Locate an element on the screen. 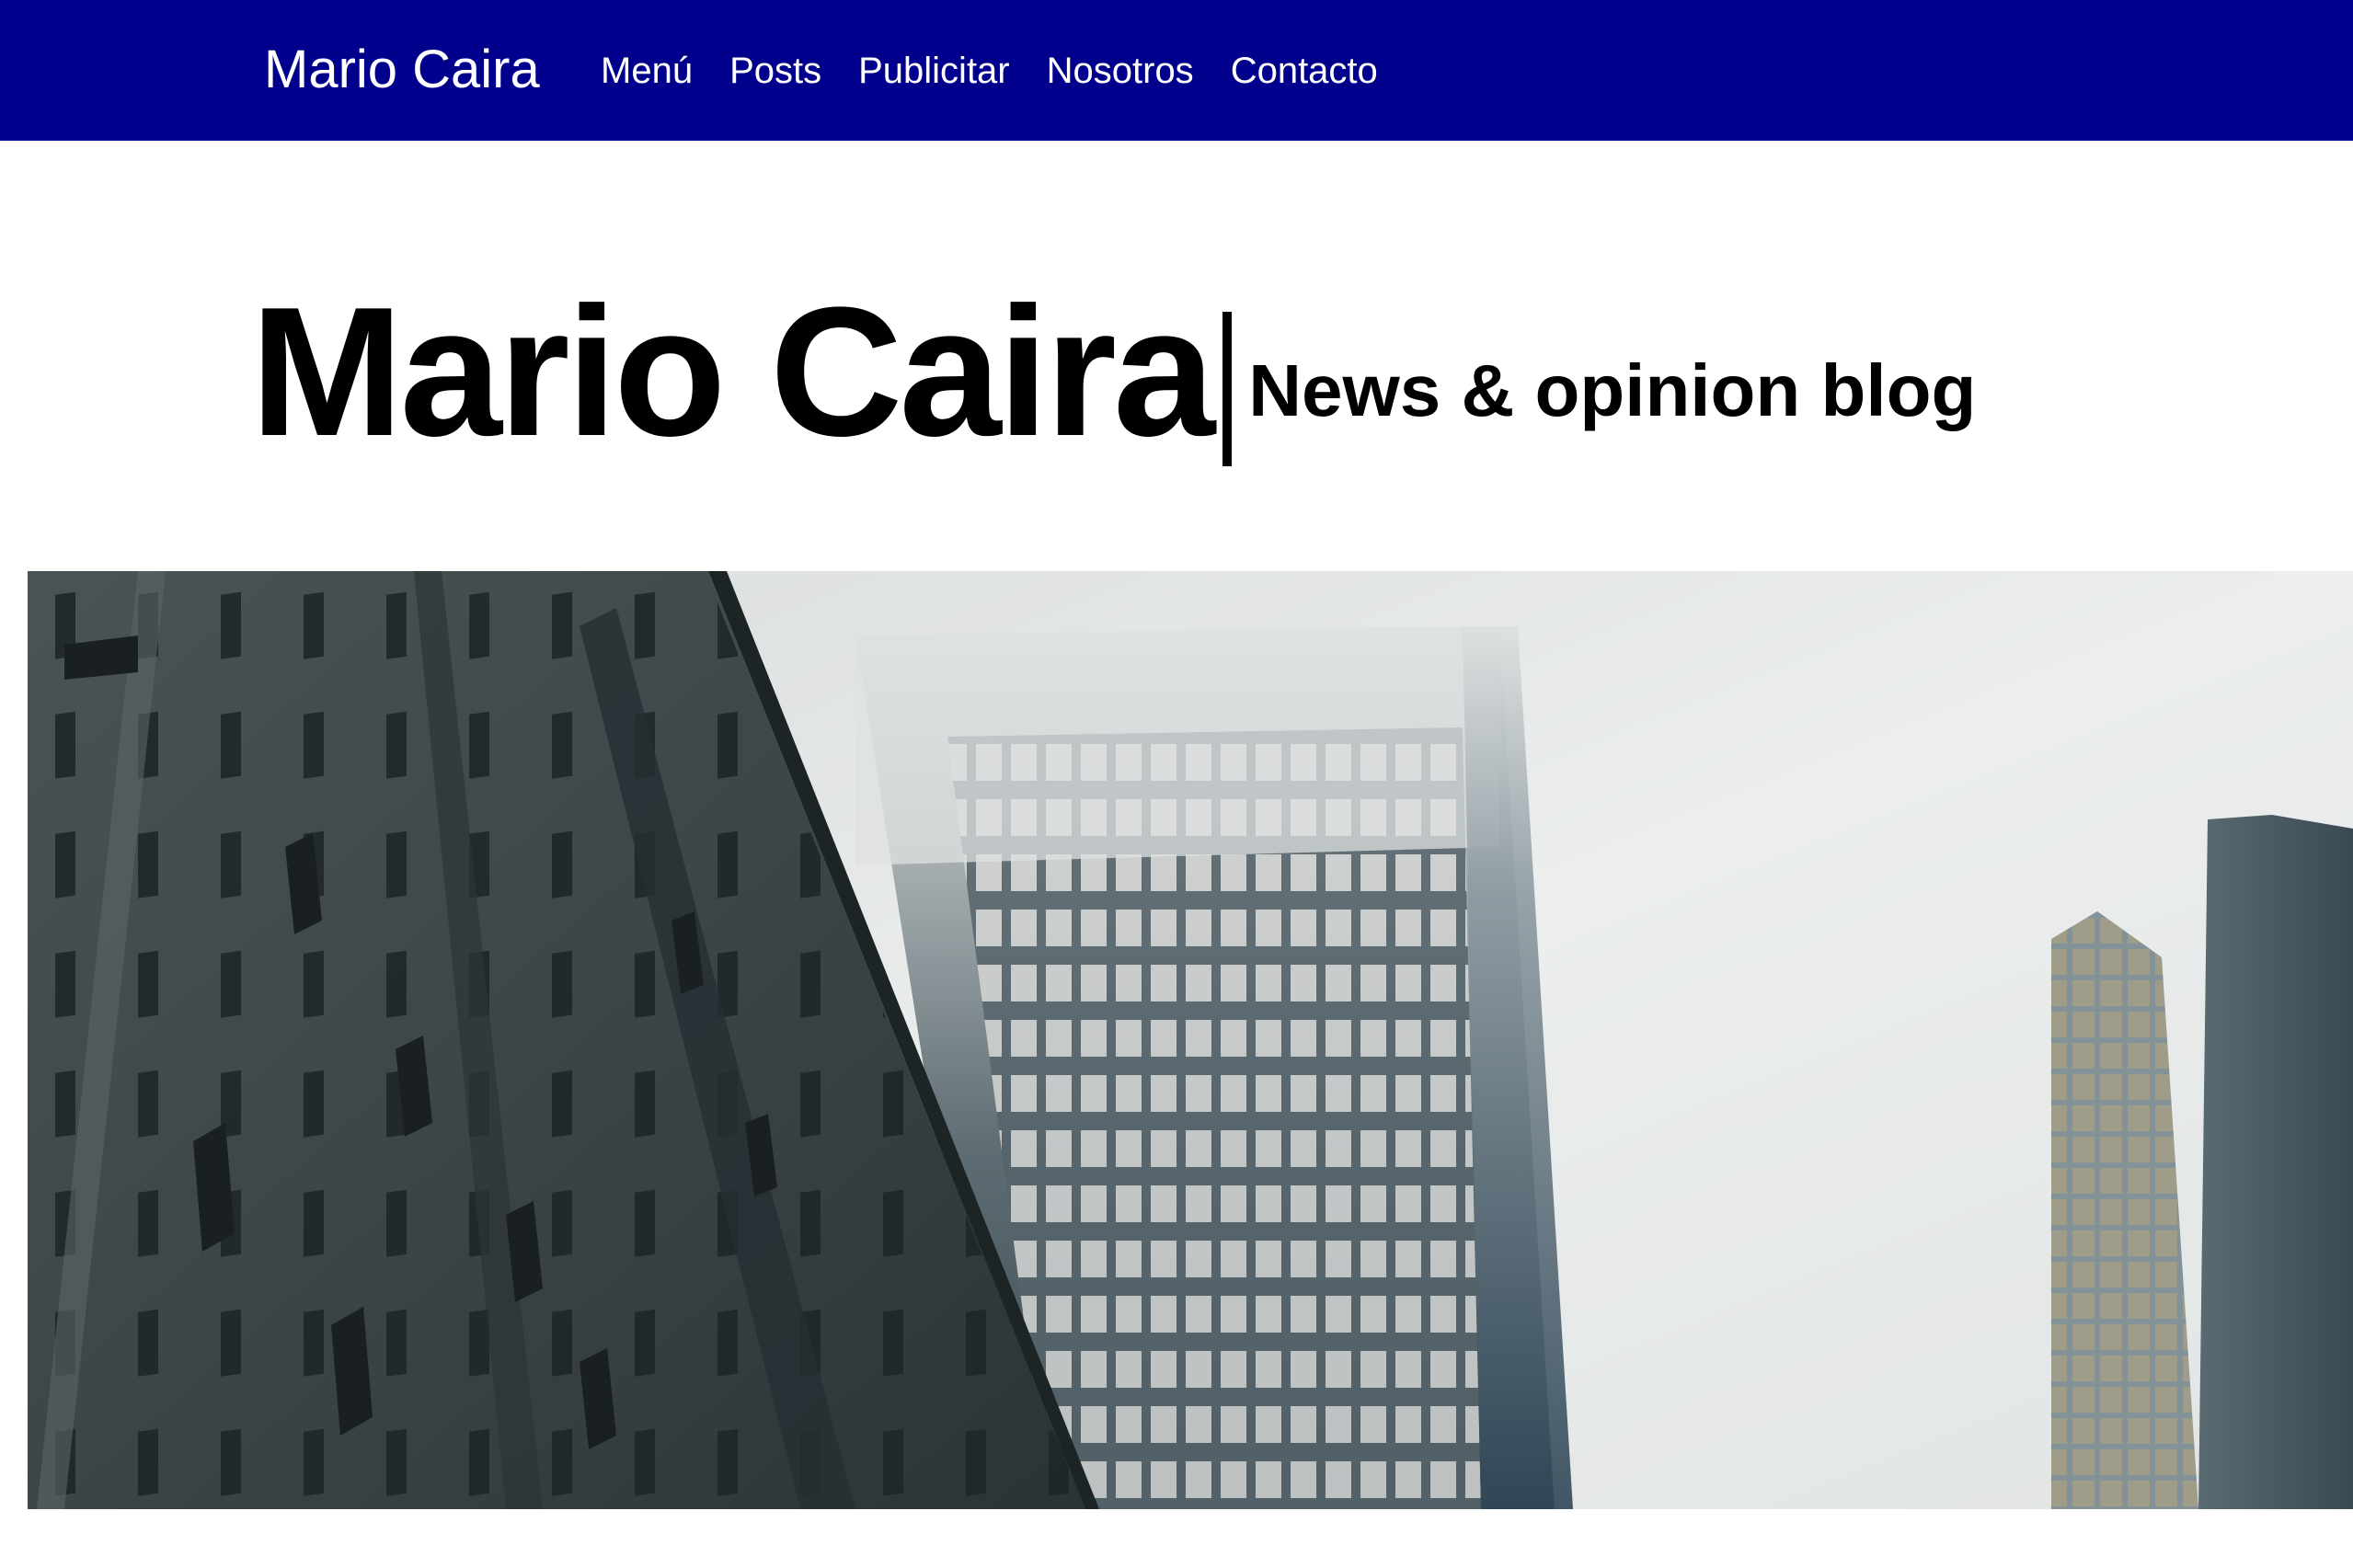  nav-link-menu: Menú is located at coordinates (647, 71).